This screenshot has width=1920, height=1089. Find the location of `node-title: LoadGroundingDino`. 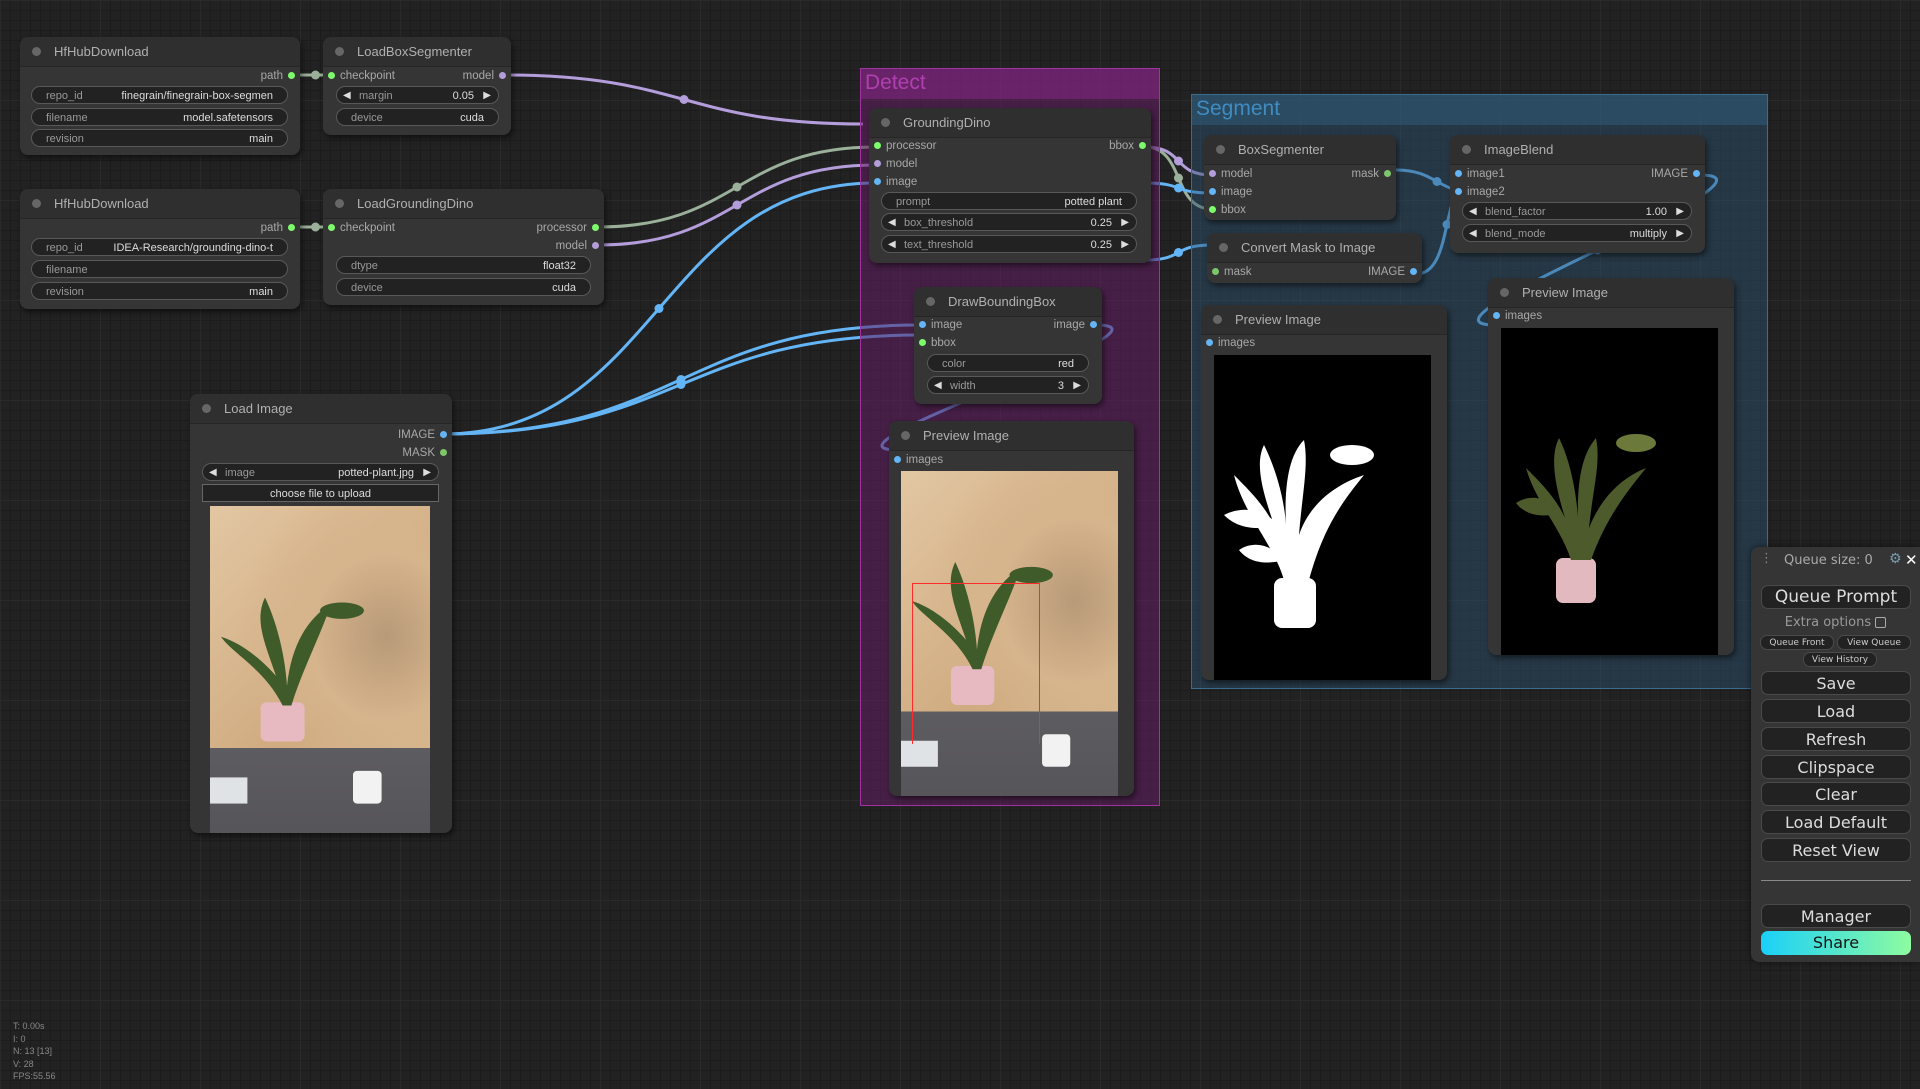

node-title: LoadGroundingDino is located at coordinates (463, 204).